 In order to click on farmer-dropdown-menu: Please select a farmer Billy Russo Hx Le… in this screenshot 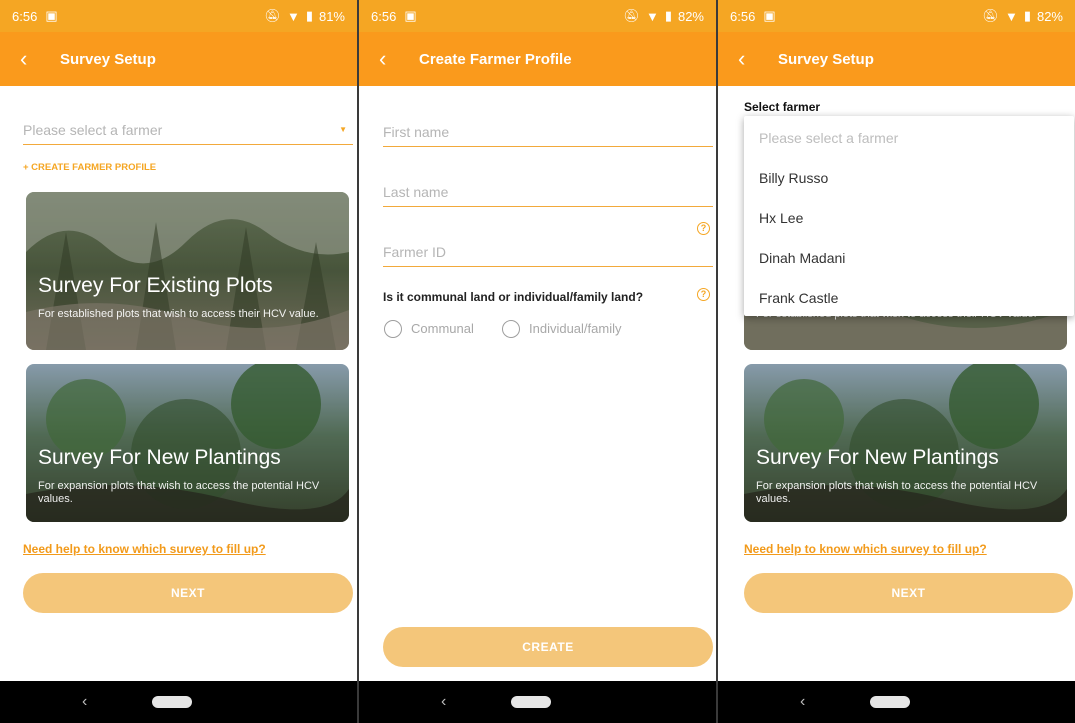, I will do `click(909, 216)`.